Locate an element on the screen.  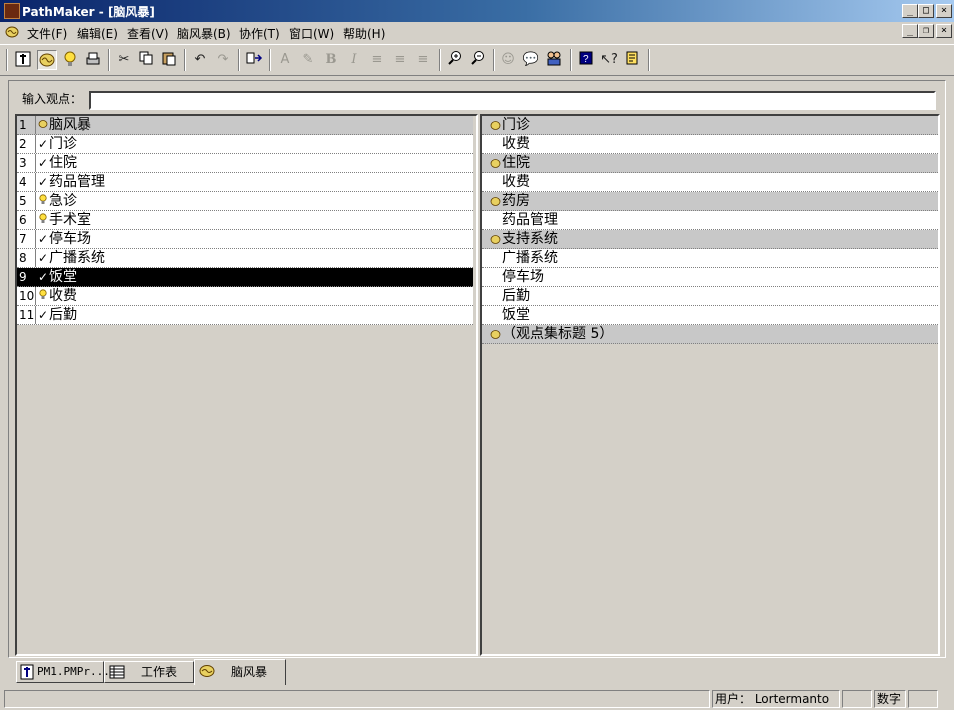
idea-input is located at coordinates (512, 100).